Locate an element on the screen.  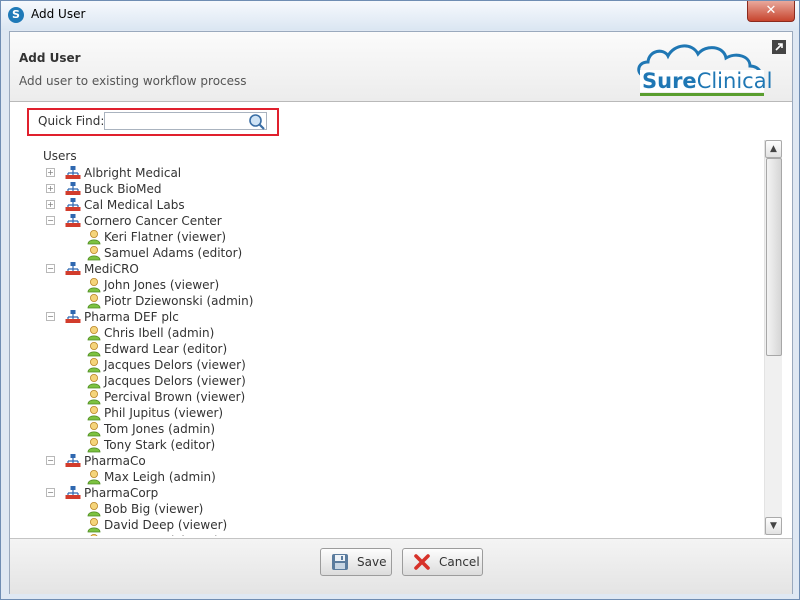
tree-user-row: Max Leigh (admin) is located at coordinates (246, 477).